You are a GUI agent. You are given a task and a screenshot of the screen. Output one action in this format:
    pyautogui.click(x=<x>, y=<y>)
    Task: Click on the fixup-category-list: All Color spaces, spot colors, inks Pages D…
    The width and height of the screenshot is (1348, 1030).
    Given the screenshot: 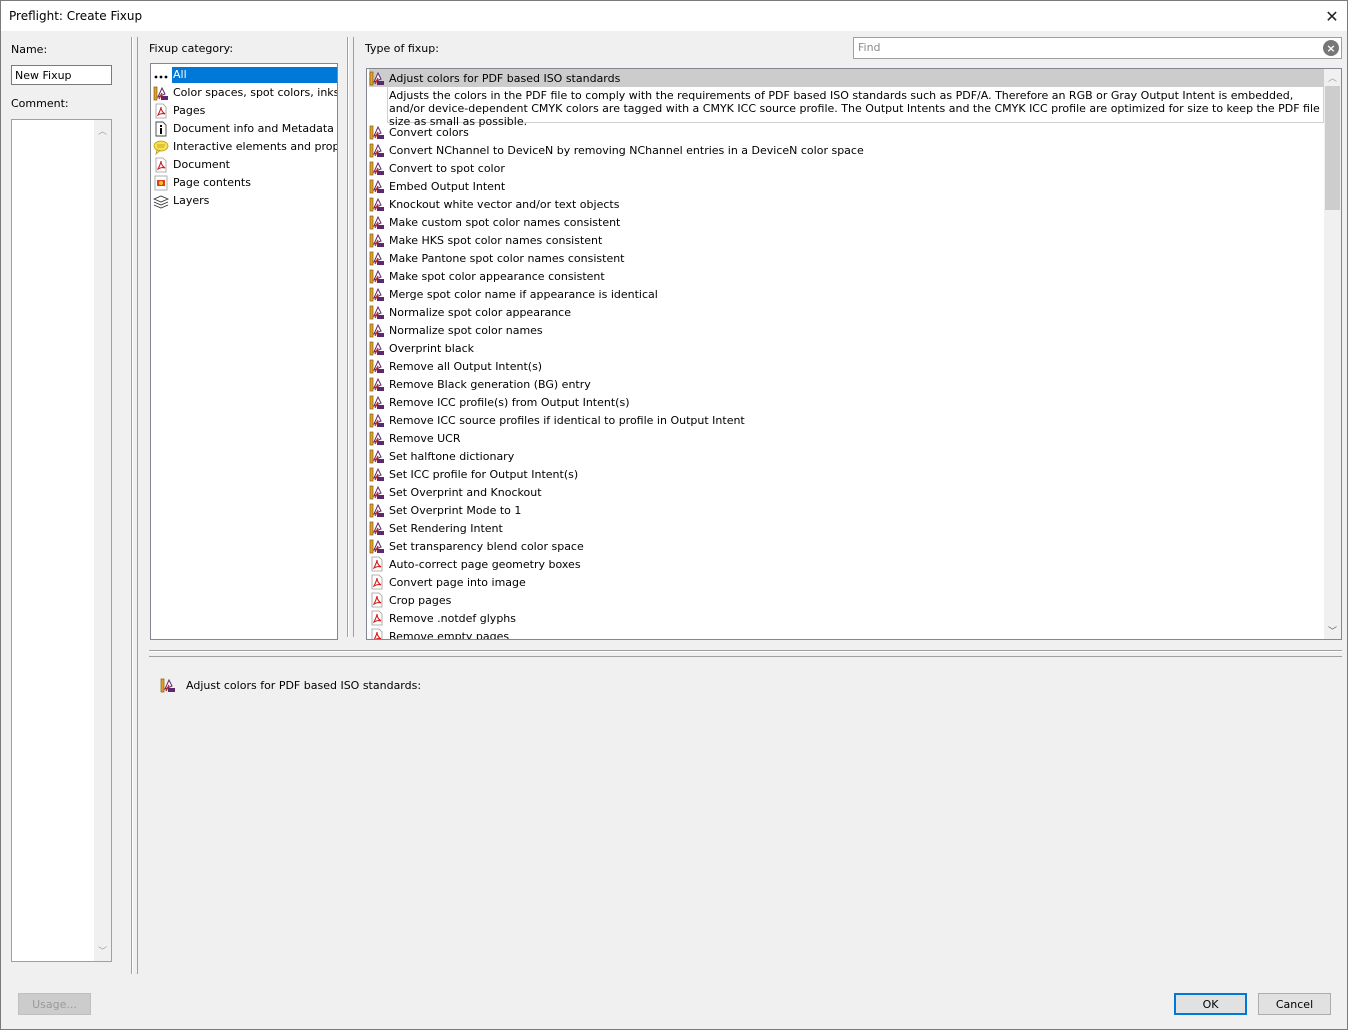 What is the action you would take?
    pyautogui.click(x=244, y=351)
    